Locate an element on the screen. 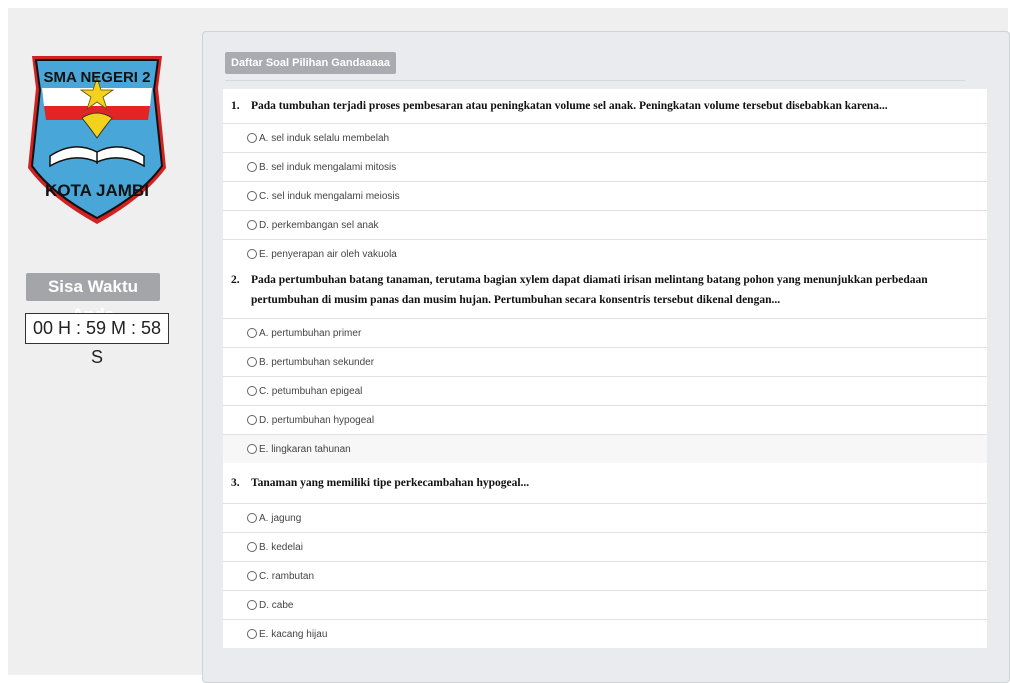  option-3-a: A. jagung is located at coordinates (605, 517).